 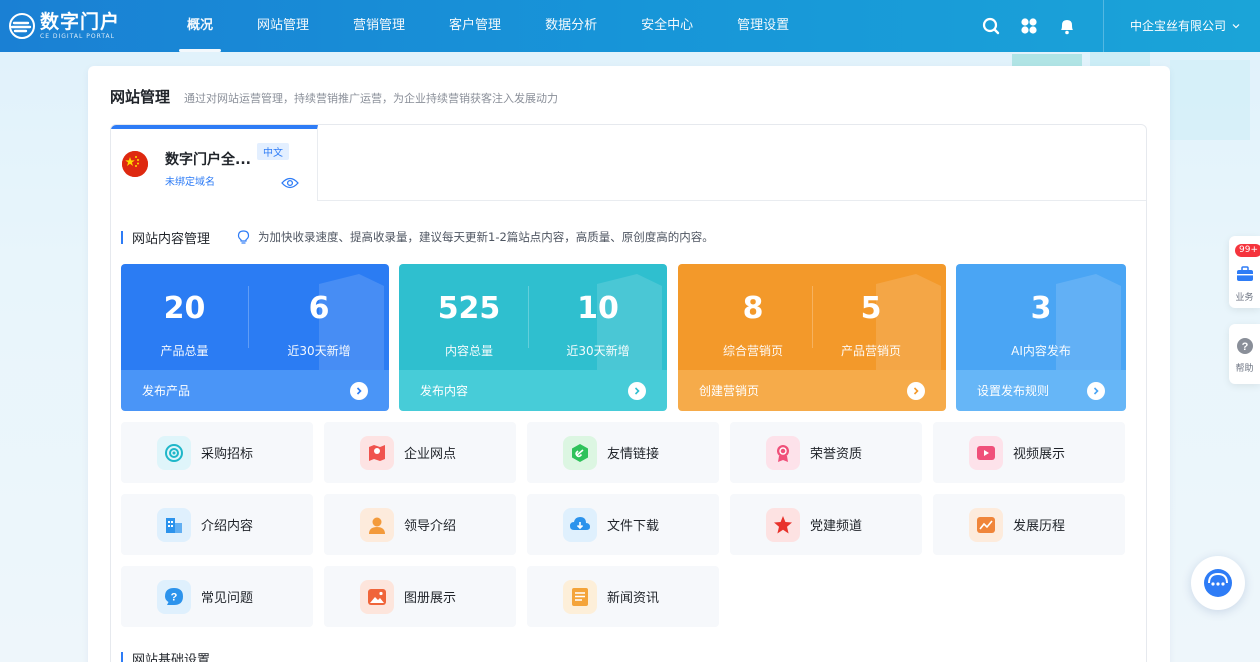 I want to click on tile-image: 图册展示, so click(x=420, y=596).